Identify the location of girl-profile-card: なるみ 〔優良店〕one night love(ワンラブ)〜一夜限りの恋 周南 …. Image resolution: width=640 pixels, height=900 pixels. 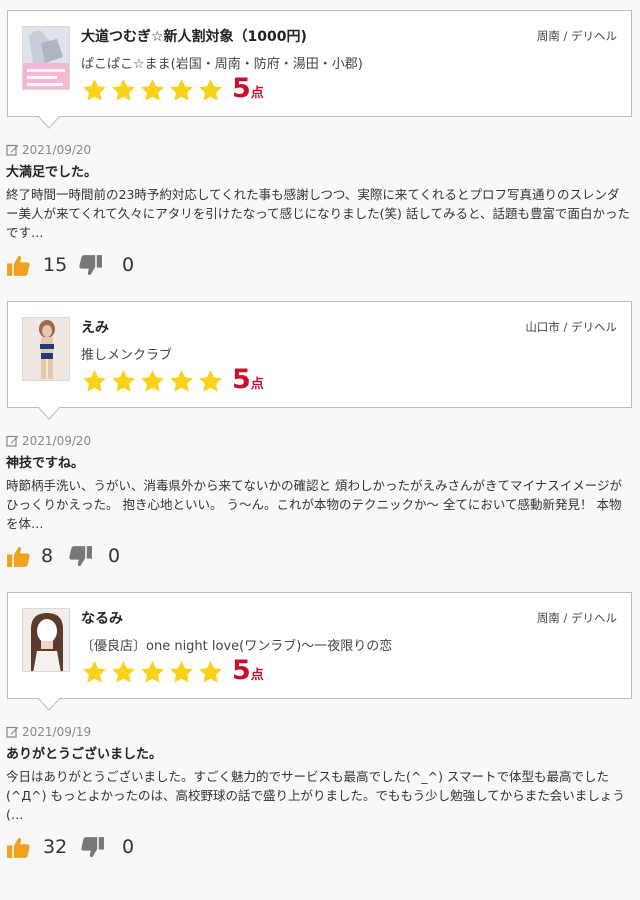
(319, 651).